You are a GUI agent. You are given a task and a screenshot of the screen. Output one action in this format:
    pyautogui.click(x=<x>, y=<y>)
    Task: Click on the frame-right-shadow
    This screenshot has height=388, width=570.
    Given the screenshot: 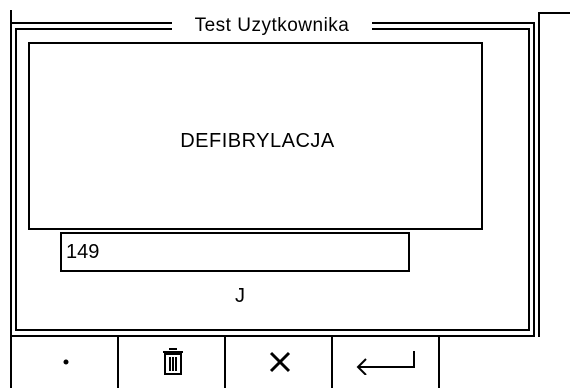 What is the action you would take?
    pyautogui.click(x=539, y=174)
    